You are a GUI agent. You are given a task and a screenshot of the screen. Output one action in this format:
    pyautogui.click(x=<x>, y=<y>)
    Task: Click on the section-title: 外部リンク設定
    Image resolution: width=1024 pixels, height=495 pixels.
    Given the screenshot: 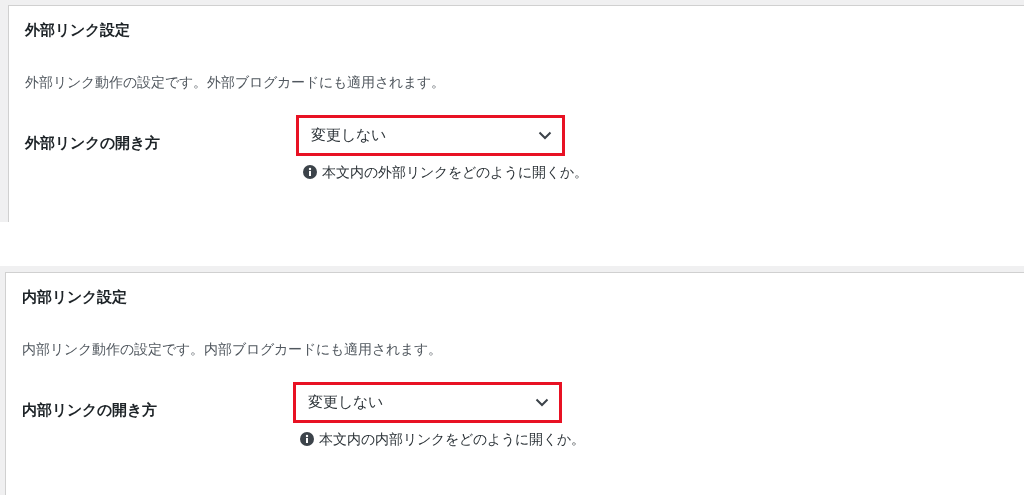 What is the action you would take?
    pyautogui.click(x=78, y=30)
    